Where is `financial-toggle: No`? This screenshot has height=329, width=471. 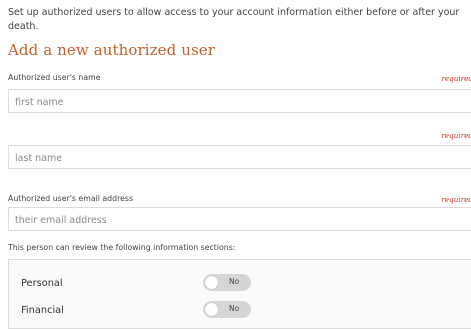
financial-toggle: No is located at coordinates (227, 309).